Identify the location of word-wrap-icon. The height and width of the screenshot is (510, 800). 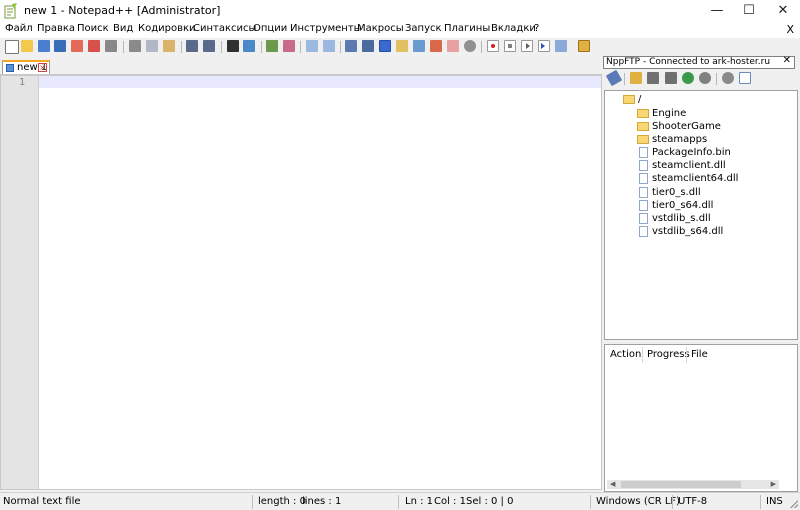
(351, 46).